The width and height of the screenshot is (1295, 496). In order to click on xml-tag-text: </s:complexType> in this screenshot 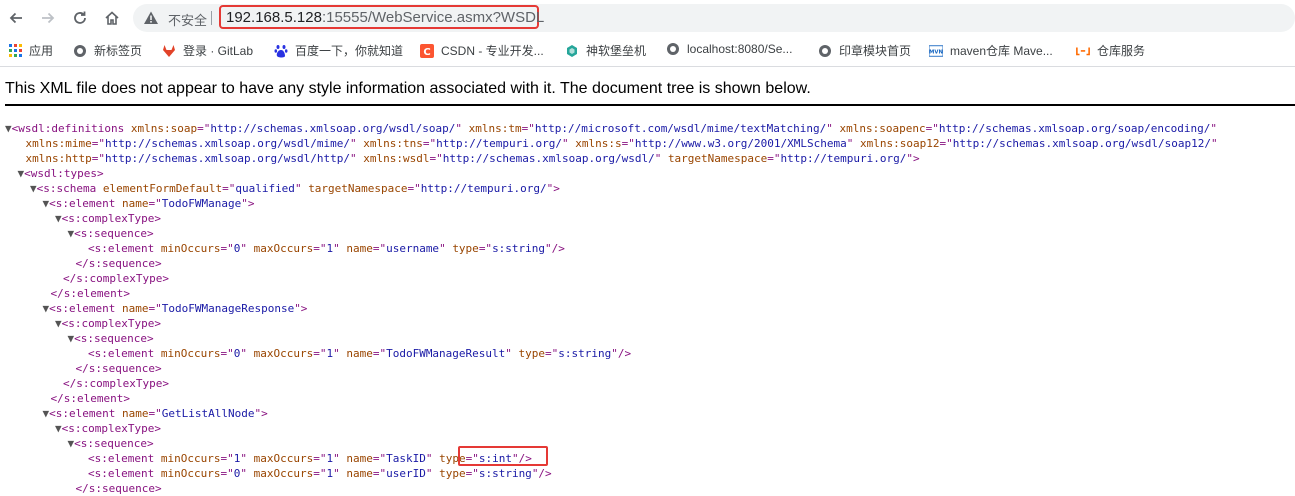, I will do `click(116, 383)`.